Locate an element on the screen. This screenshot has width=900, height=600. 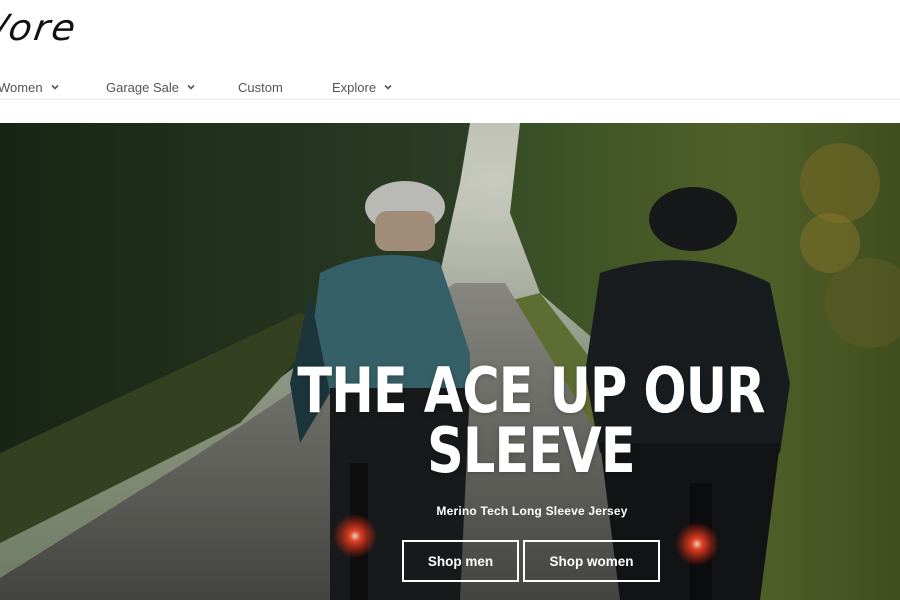
nav-item-custom: Custom is located at coordinates (260, 87).